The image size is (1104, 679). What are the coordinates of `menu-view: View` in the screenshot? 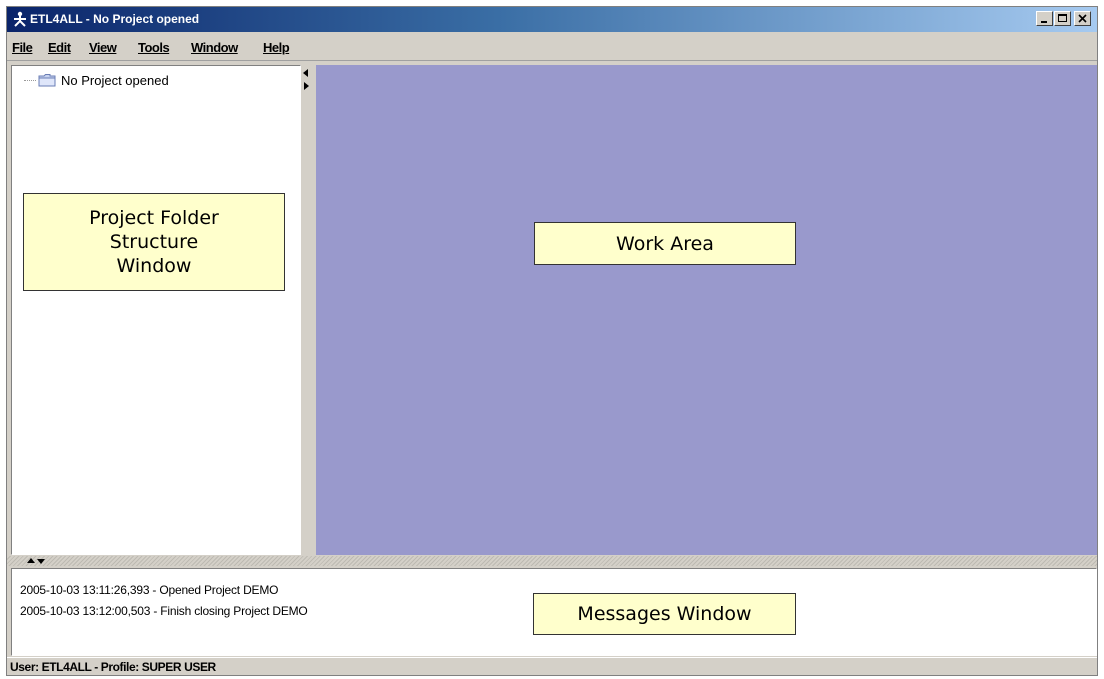 It's located at (103, 47).